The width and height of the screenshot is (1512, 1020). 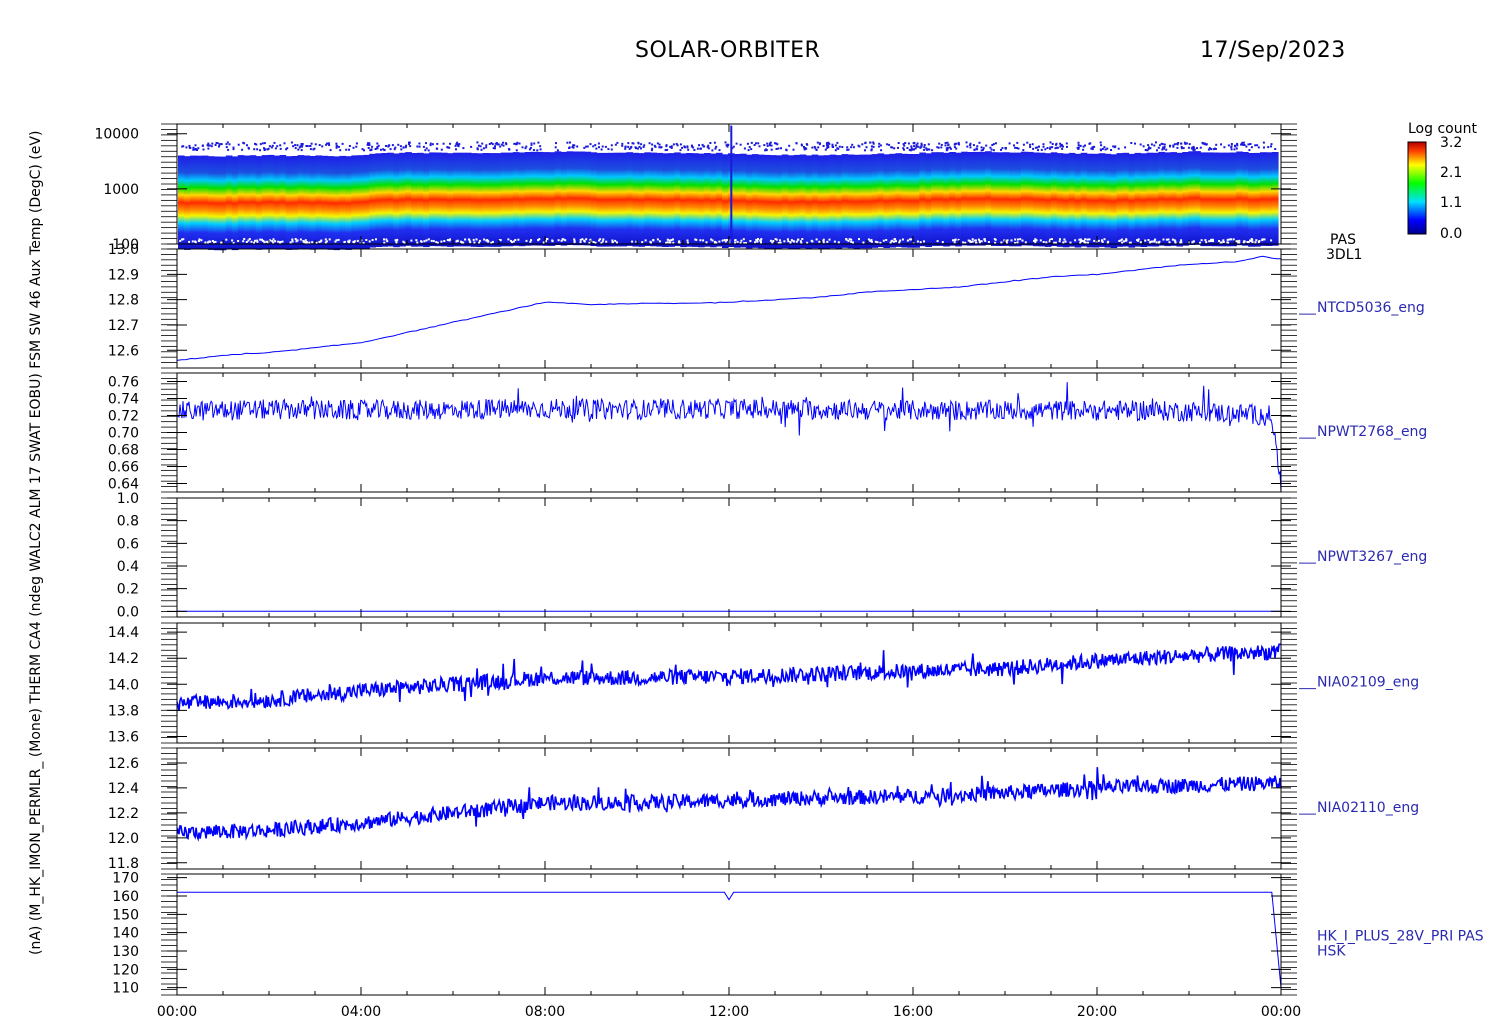 I want to click on y-tick-label: 14.0, so click(x=123, y=685).